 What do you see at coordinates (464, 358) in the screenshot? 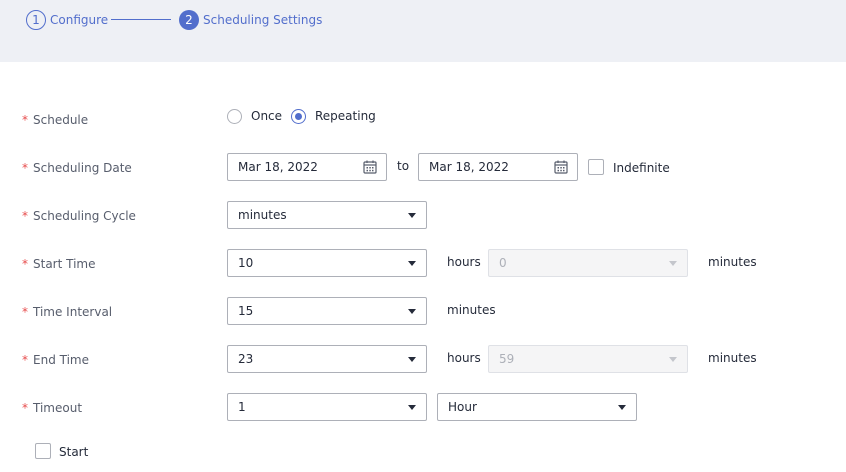
I see `end-hours-unit: hours` at bounding box center [464, 358].